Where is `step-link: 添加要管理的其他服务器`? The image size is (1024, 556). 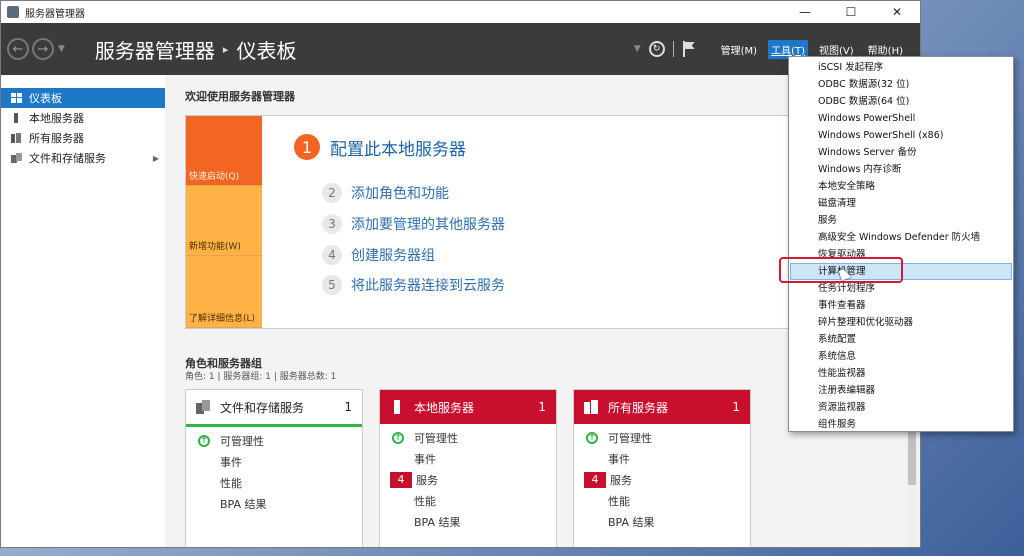
step-link: 添加要管理的其他服务器 is located at coordinates (428, 224).